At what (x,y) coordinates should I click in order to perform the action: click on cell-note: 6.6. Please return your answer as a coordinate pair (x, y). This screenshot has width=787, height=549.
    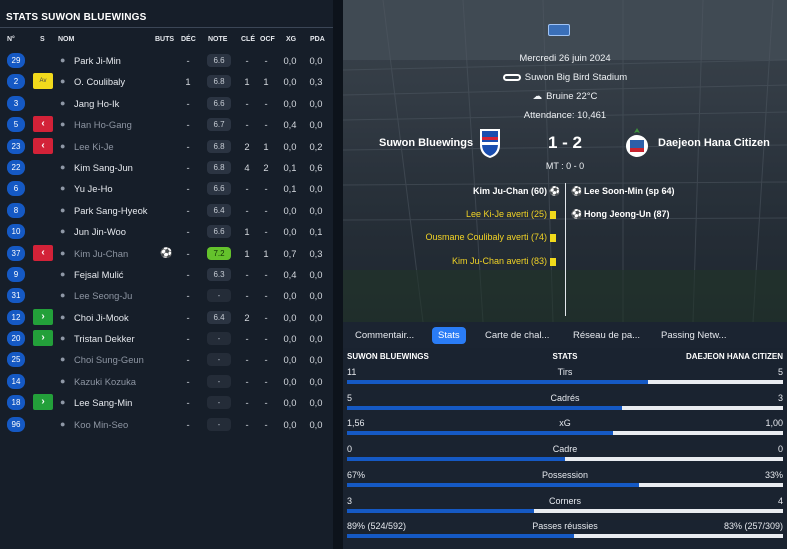
    Looking at the image, I should click on (219, 232).